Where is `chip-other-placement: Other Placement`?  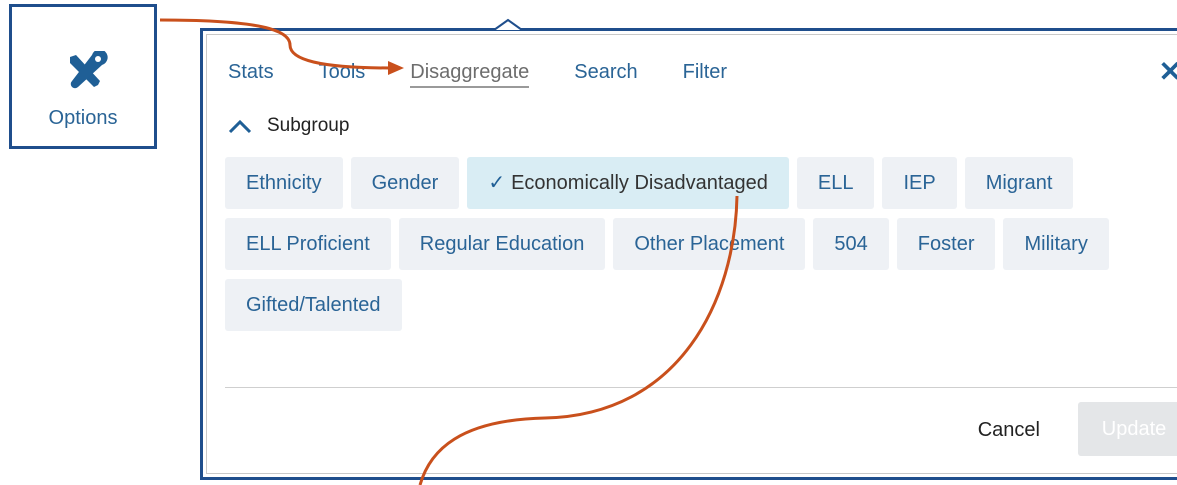
chip-other-placement: Other Placement is located at coordinates (709, 244).